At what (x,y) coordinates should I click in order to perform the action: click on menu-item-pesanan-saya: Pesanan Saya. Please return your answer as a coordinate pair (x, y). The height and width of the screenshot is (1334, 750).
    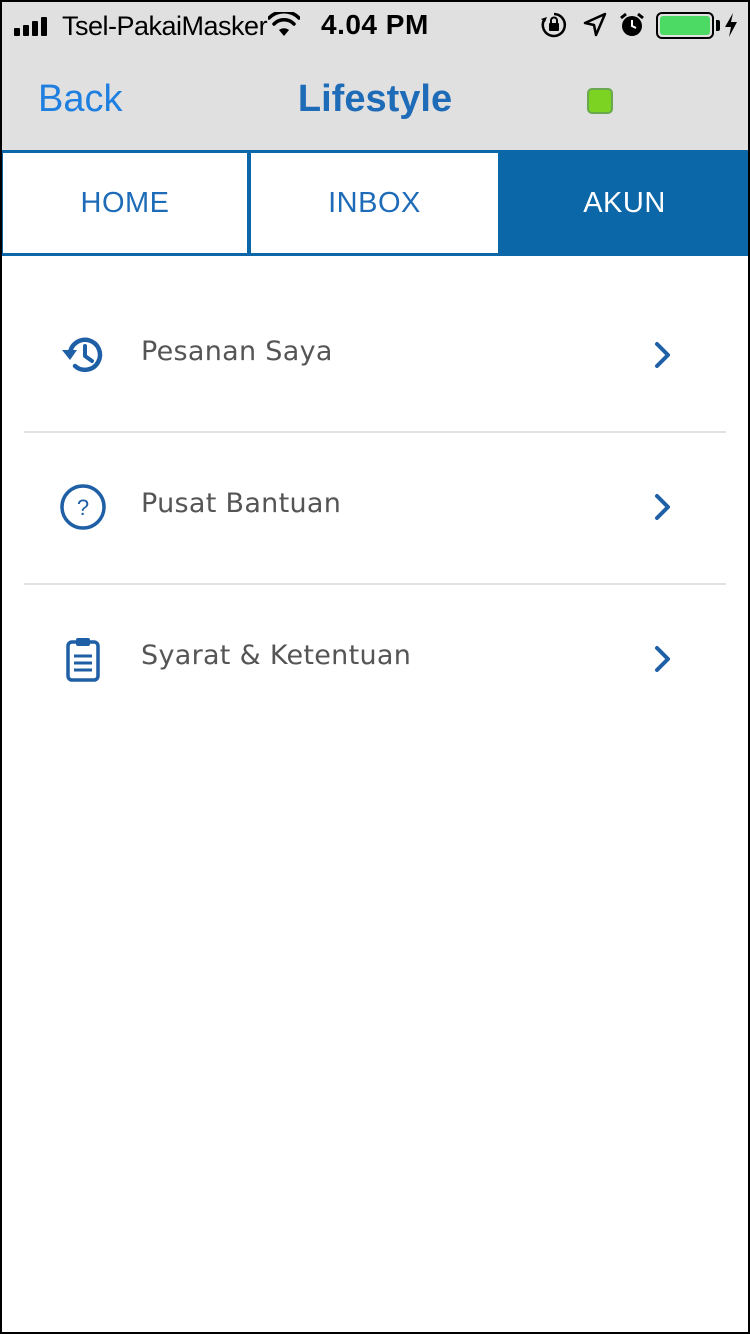
    Looking at the image, I should click on (375, 356).